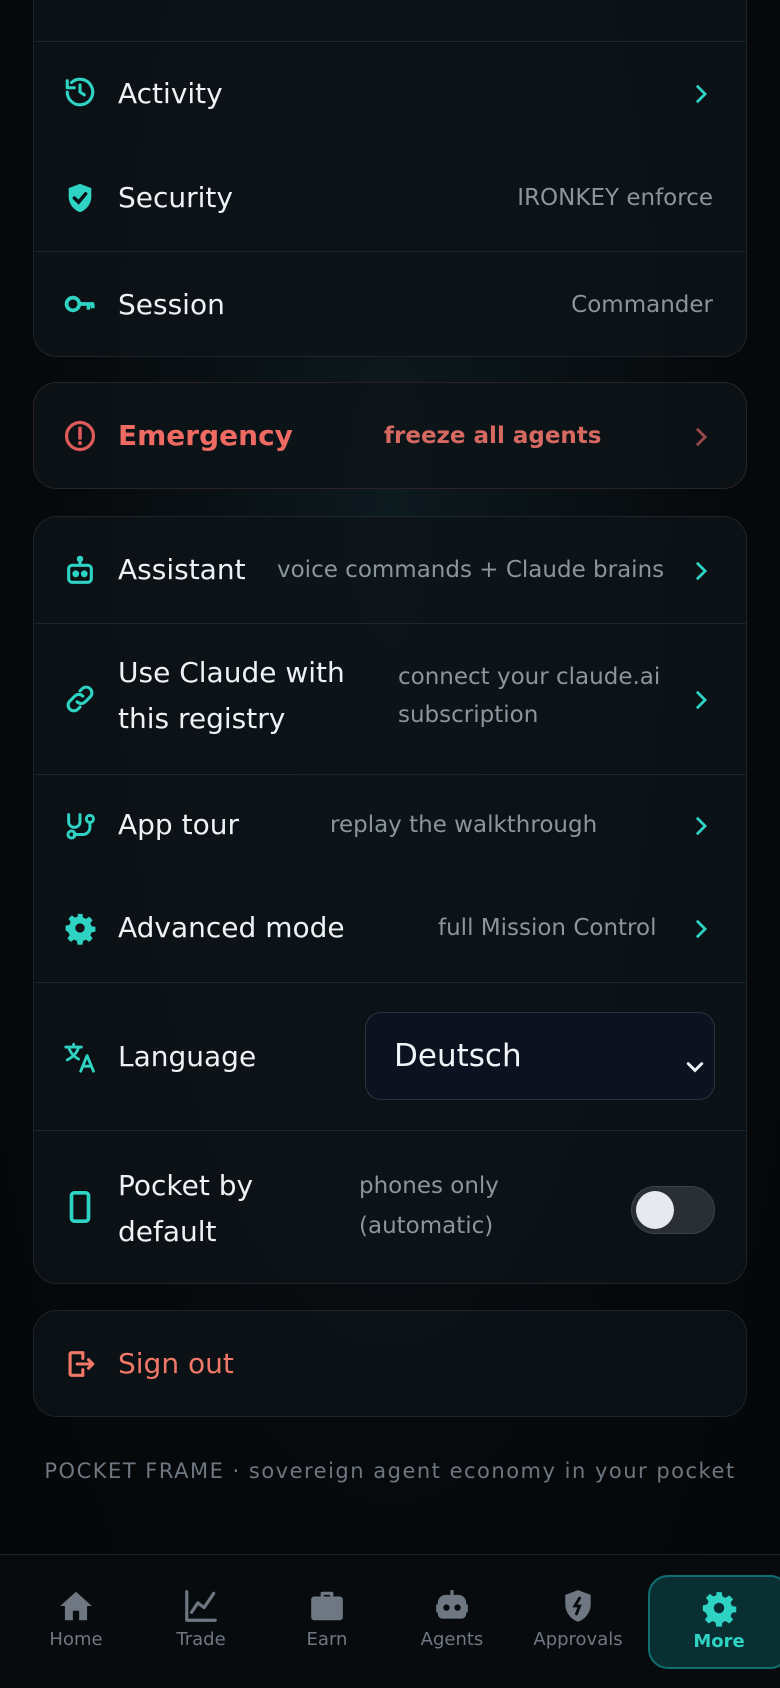  I want to click on language-label: Language, so click(187, 1056).